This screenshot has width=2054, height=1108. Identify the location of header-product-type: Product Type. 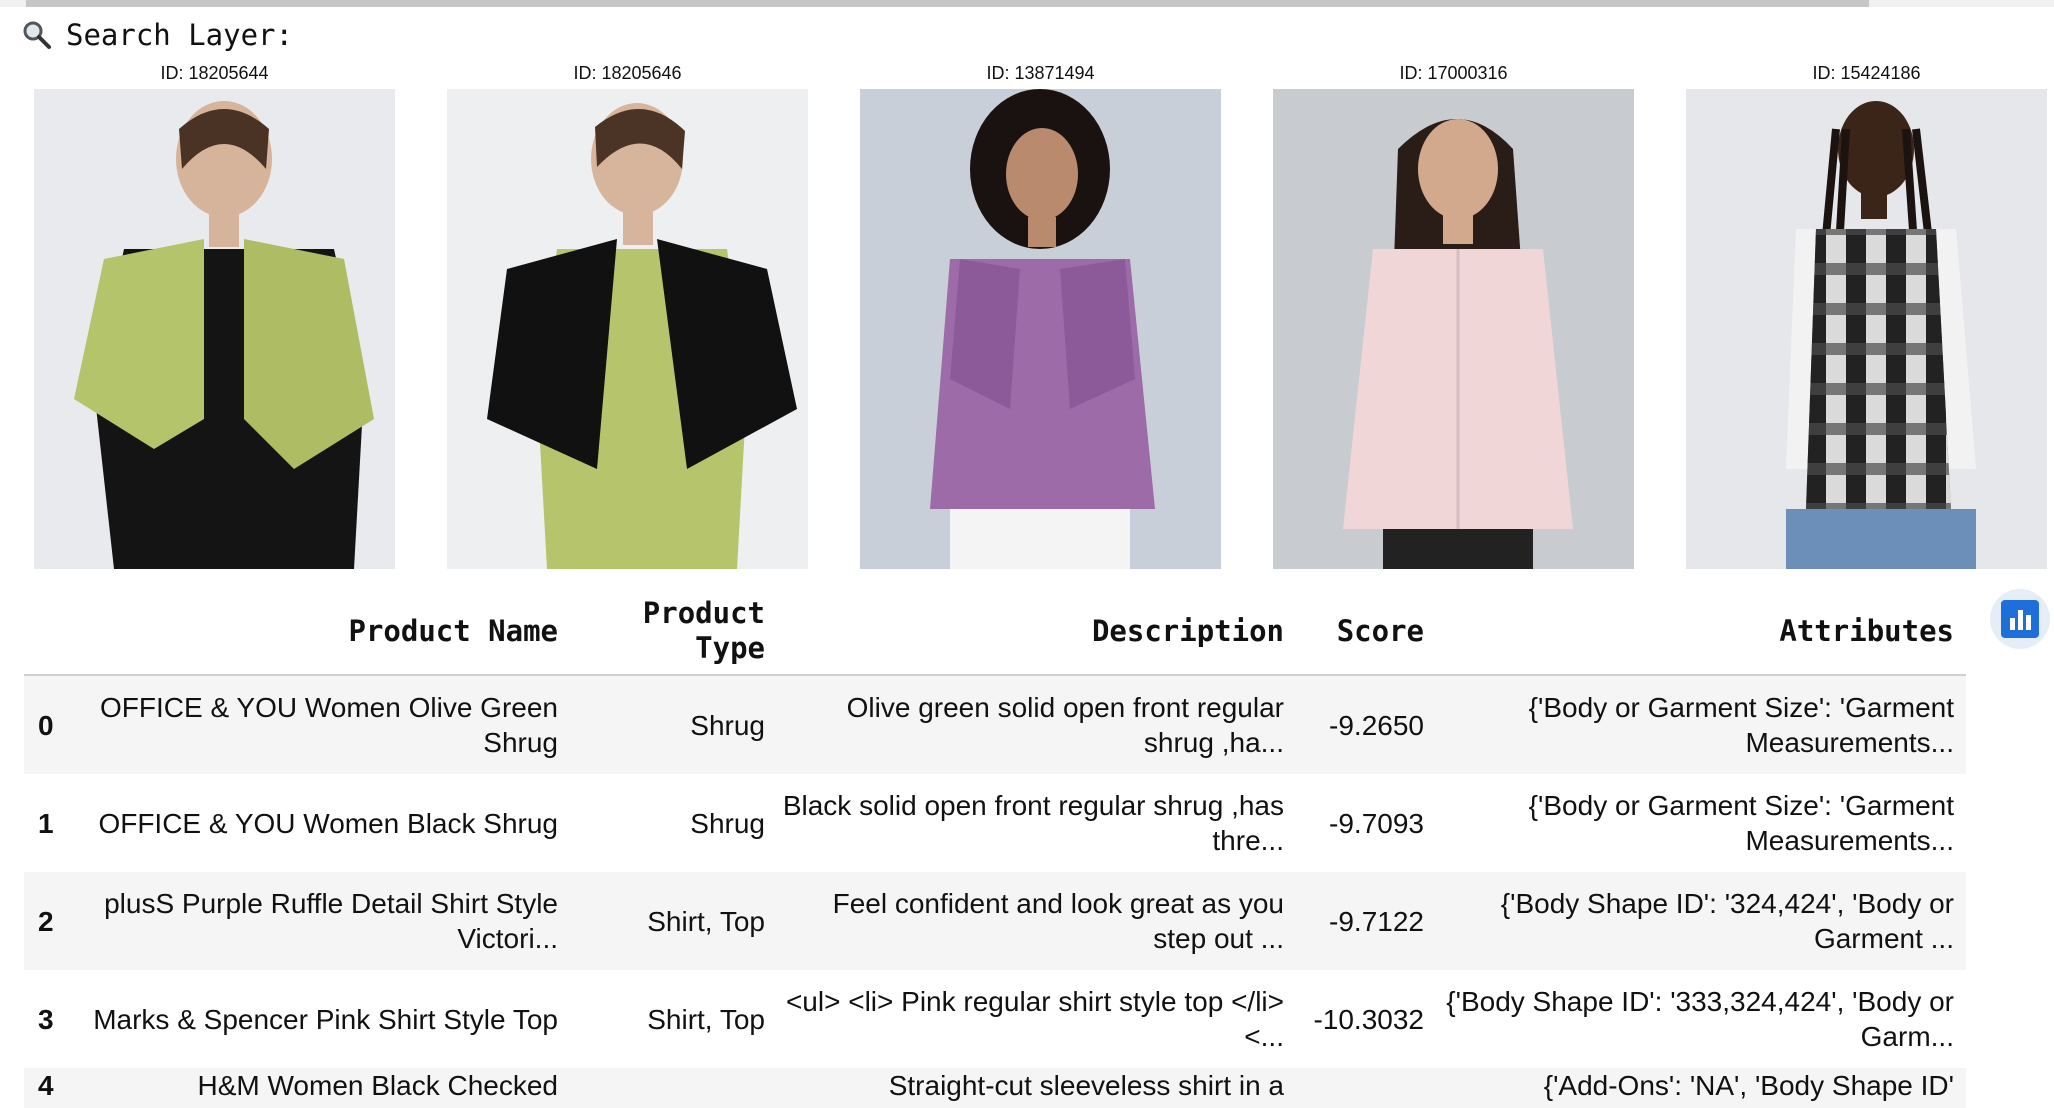
(673, 631).